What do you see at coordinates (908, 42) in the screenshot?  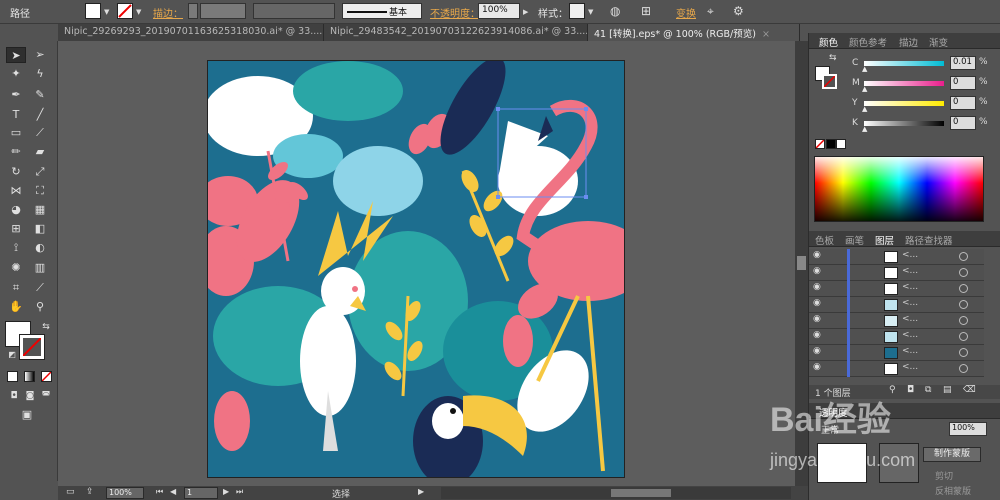 I see `tab-stroke: 描边` at bounding box center [908, 42].